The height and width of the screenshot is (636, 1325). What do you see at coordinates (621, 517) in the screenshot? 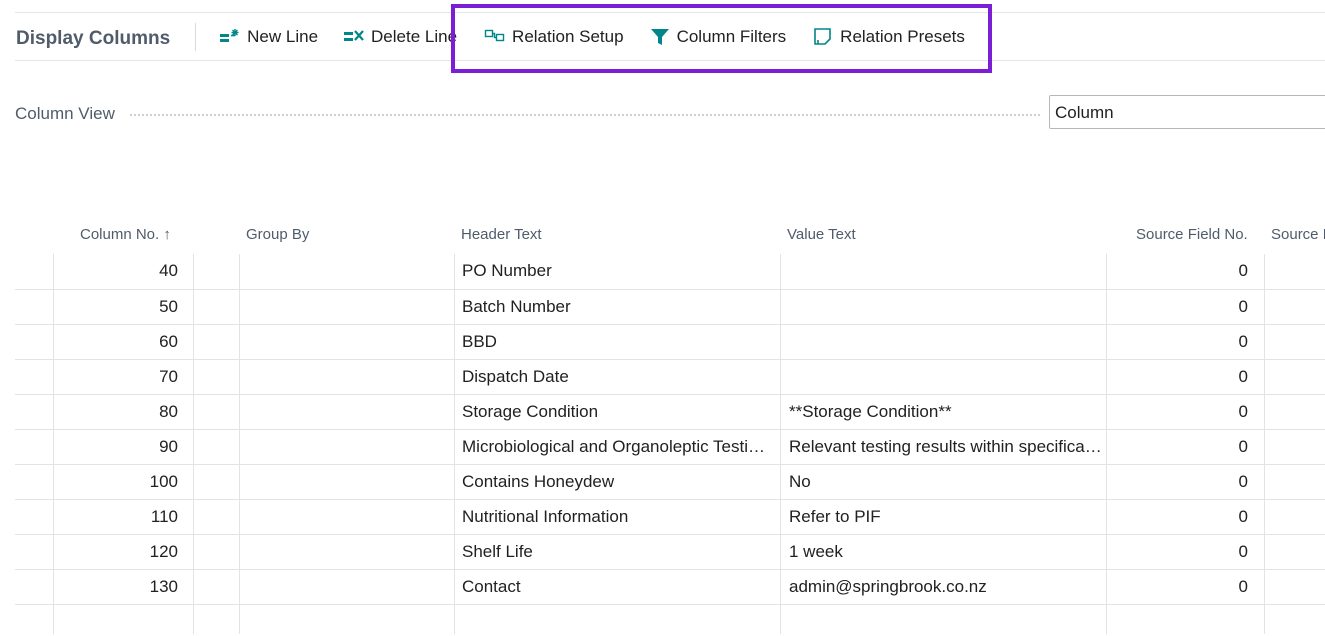
I see `header-text-cell: Nutritional Information` at bounding box center [621, 517].